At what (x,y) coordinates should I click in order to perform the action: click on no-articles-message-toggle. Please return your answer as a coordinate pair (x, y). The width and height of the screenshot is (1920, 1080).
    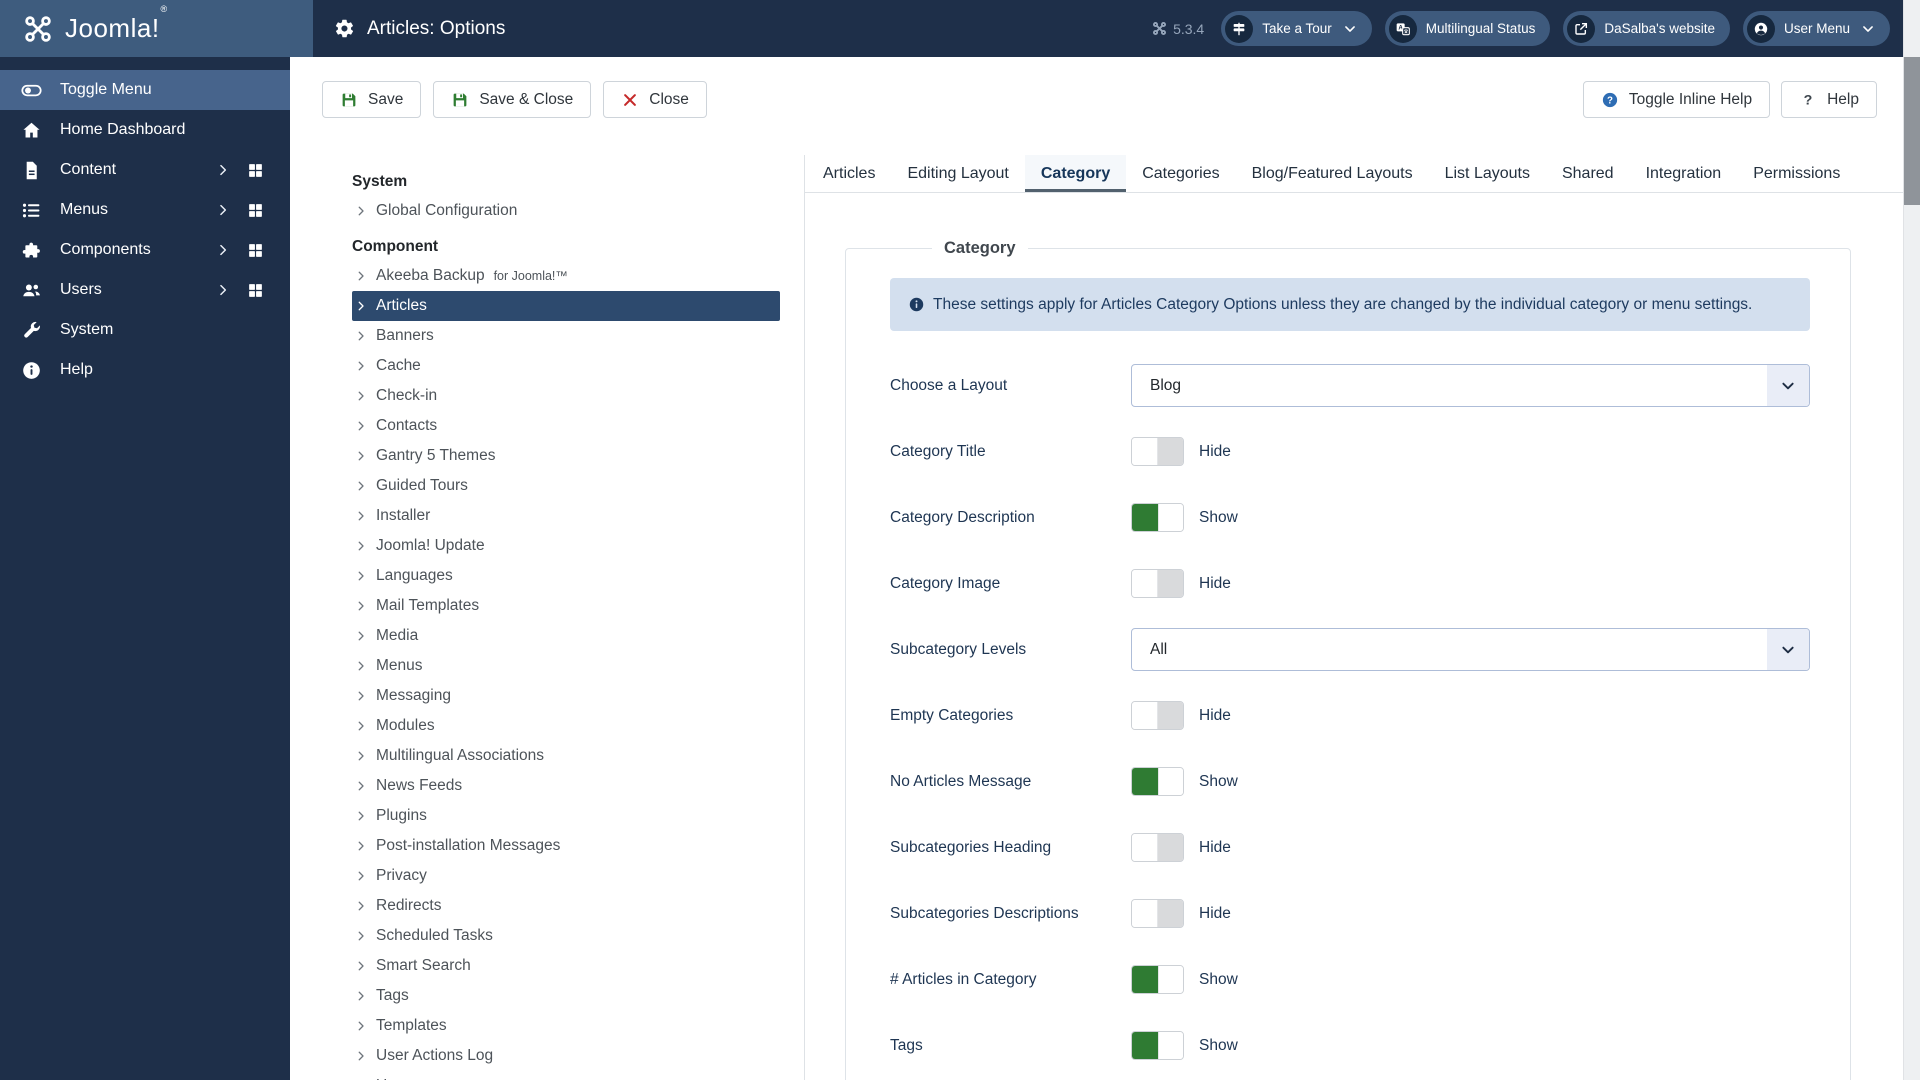
    Looking at the image, I should click on (1157, 781).